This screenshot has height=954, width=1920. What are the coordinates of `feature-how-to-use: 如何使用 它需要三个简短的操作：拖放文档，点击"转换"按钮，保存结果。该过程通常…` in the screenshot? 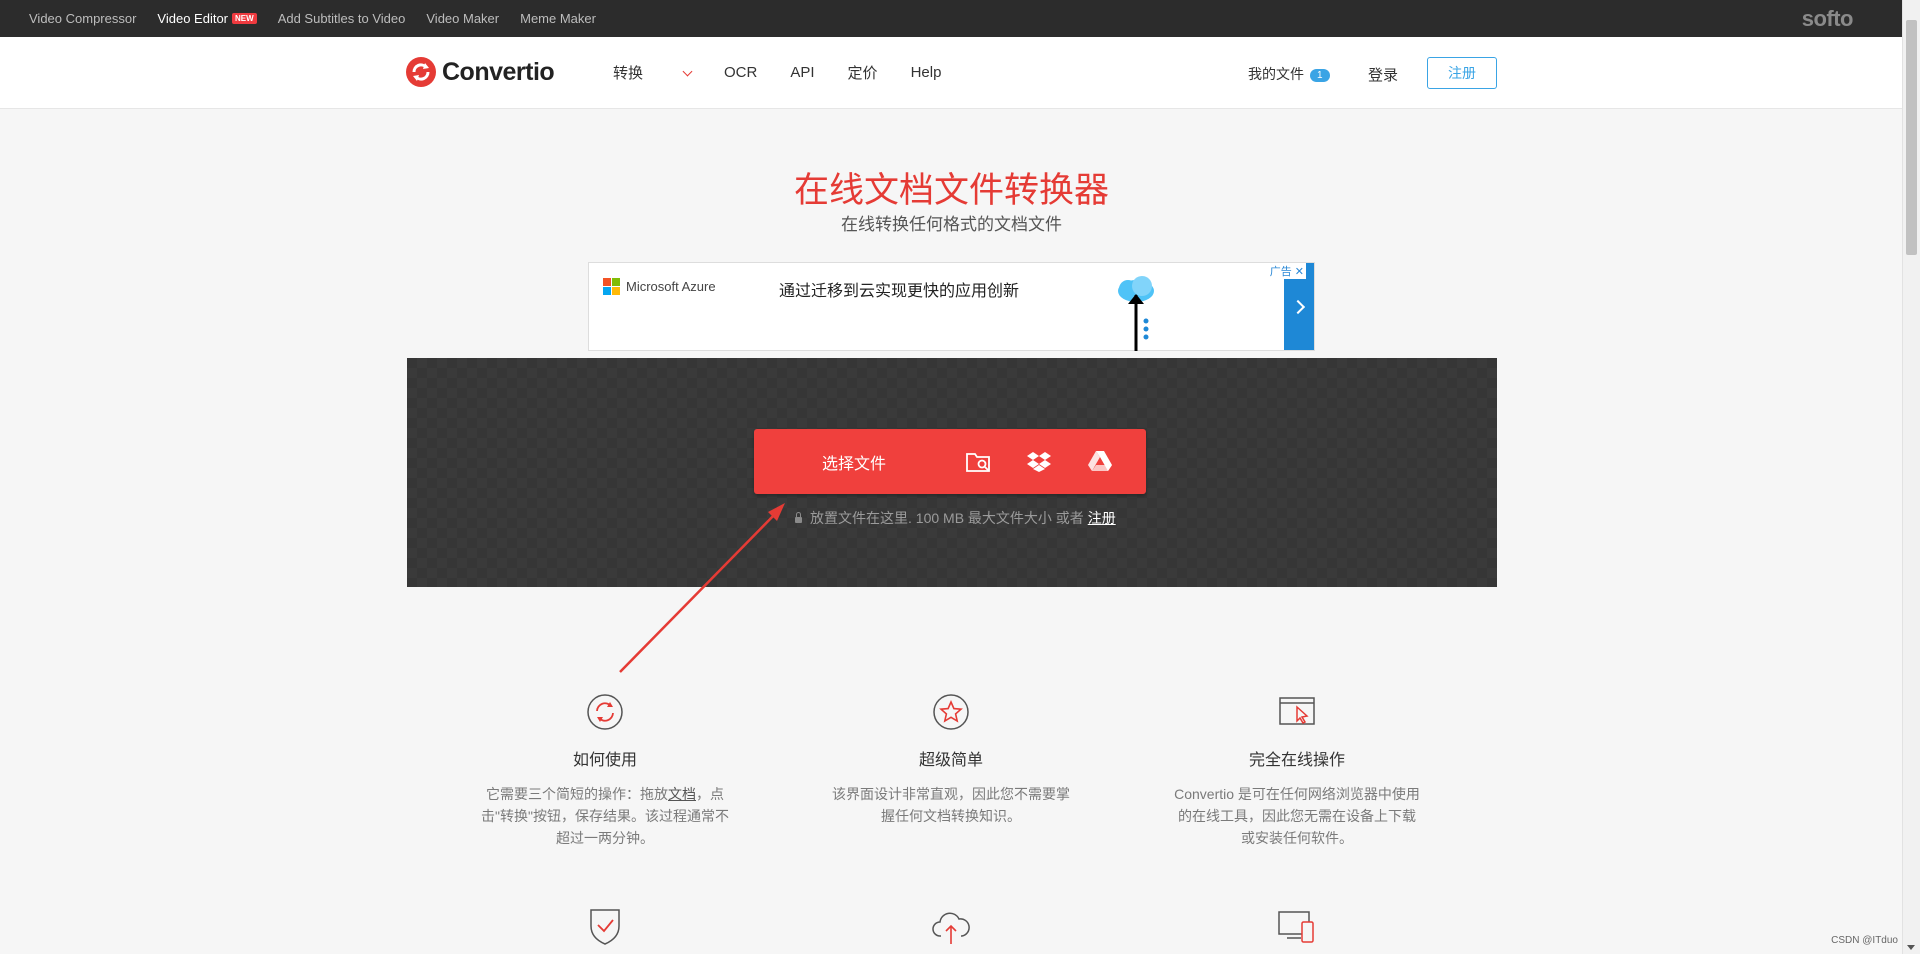 It's located at (605, 770).